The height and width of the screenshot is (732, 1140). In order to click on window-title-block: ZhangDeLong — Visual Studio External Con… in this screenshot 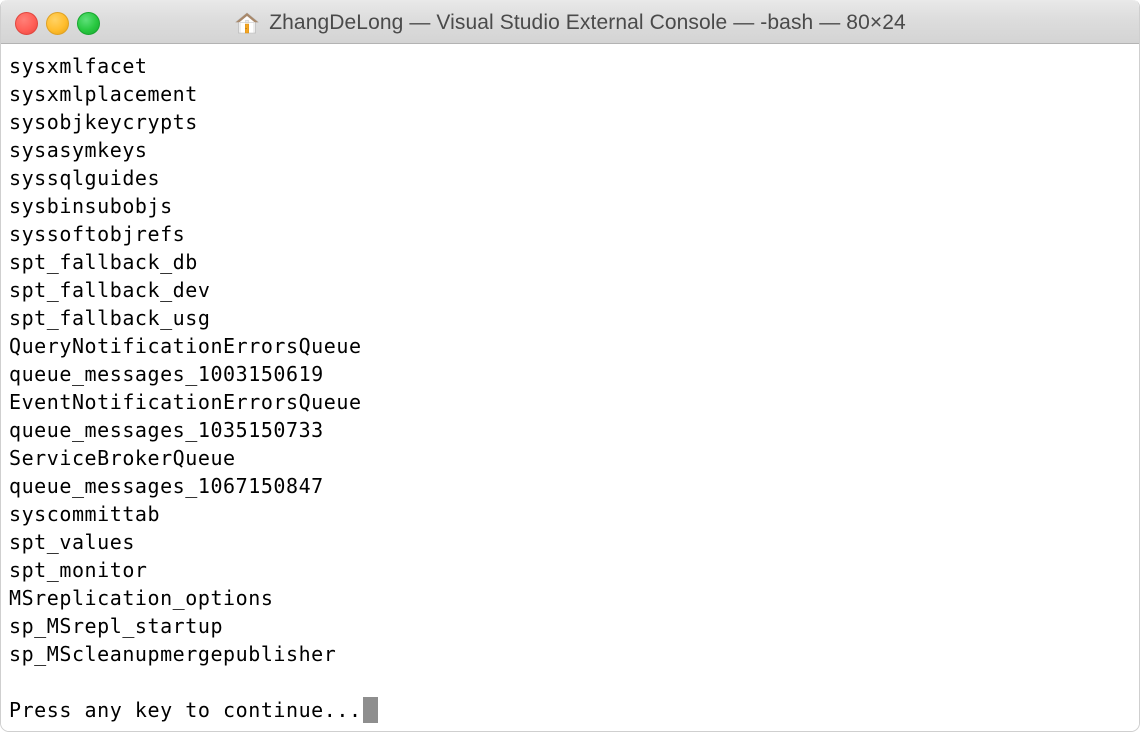, I will do `click(570, 23)`.